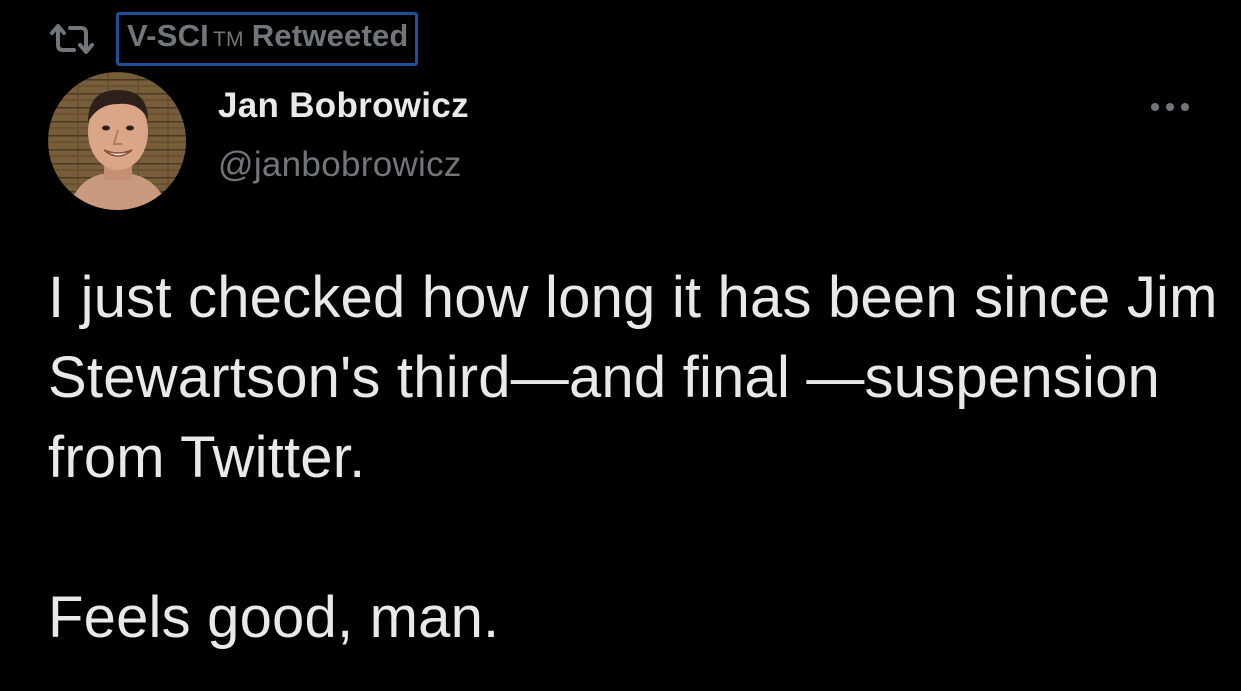 This screenshot has width=1241, height=691. I want to click on retweeter-name: V-SCI, so click(168, 35).